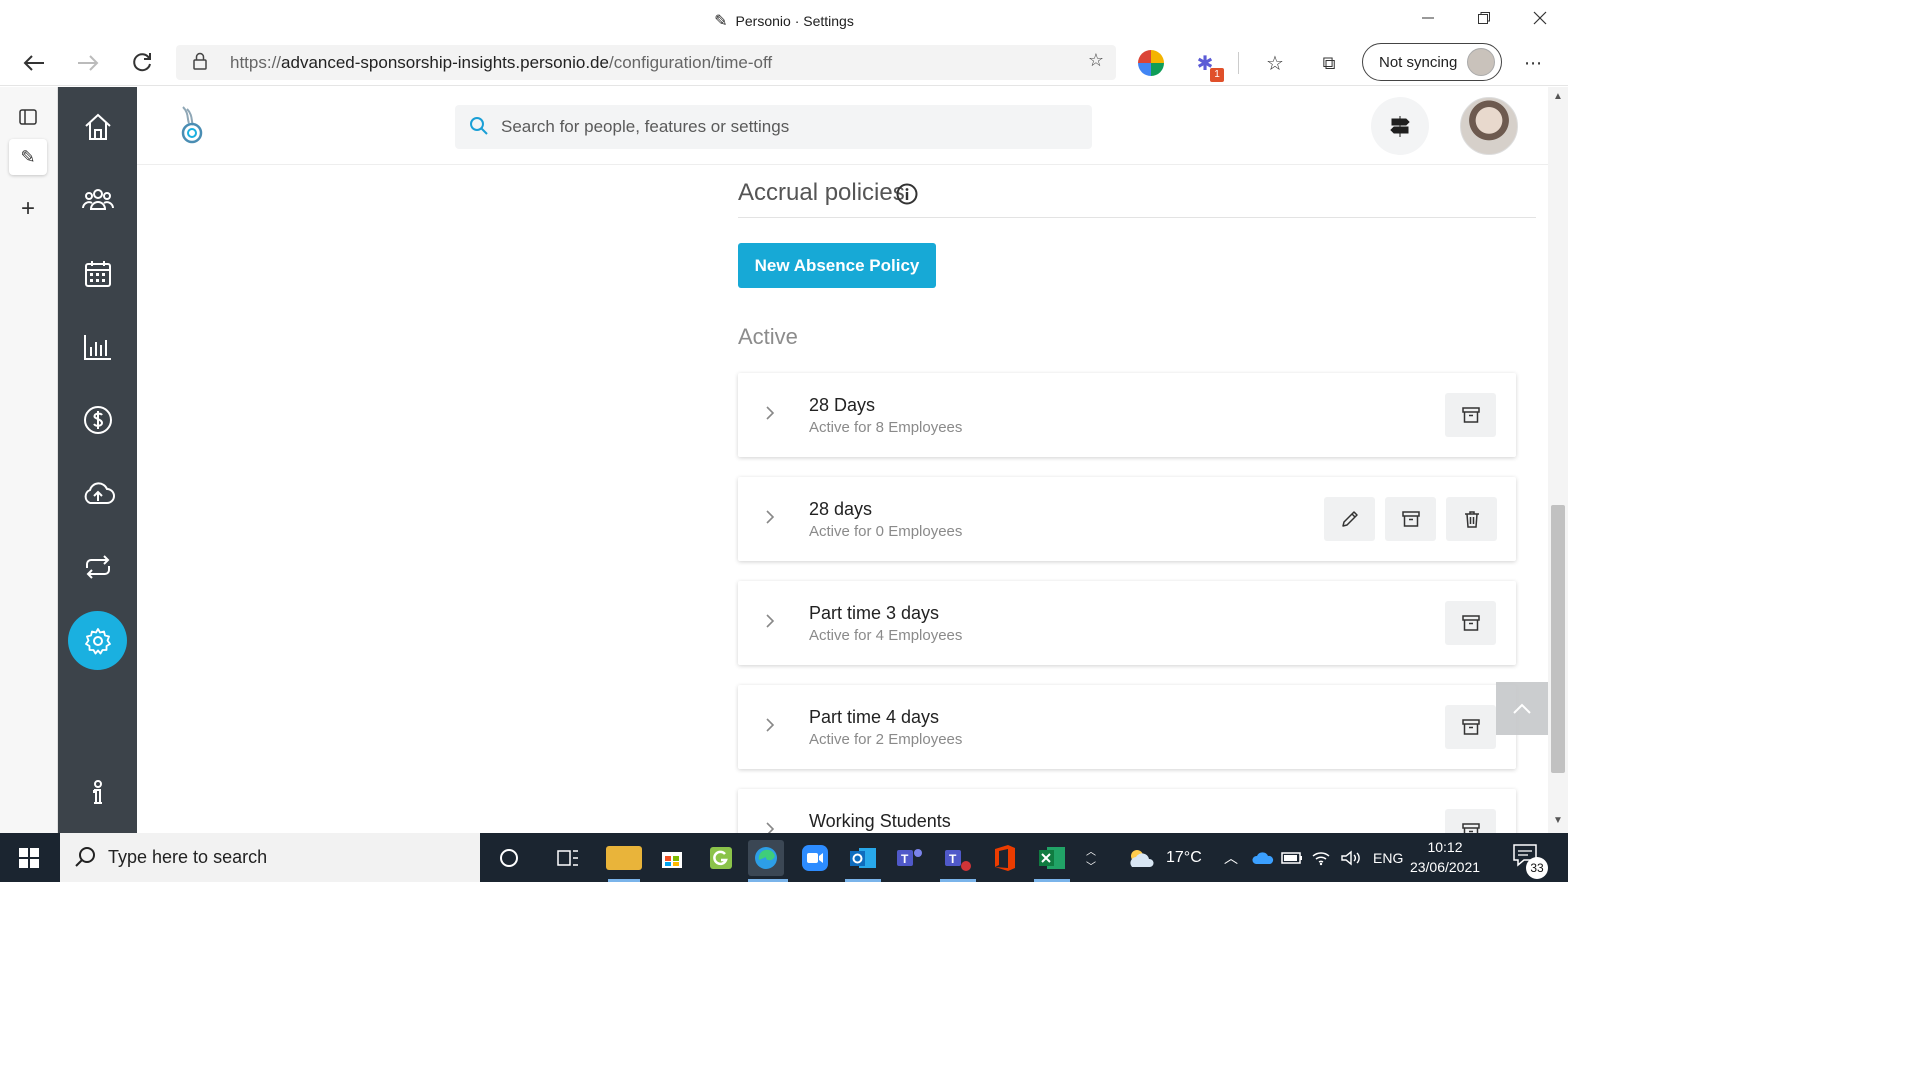 The image size is (1920, 1080). I want to click on search-icon, so click(85, 857).